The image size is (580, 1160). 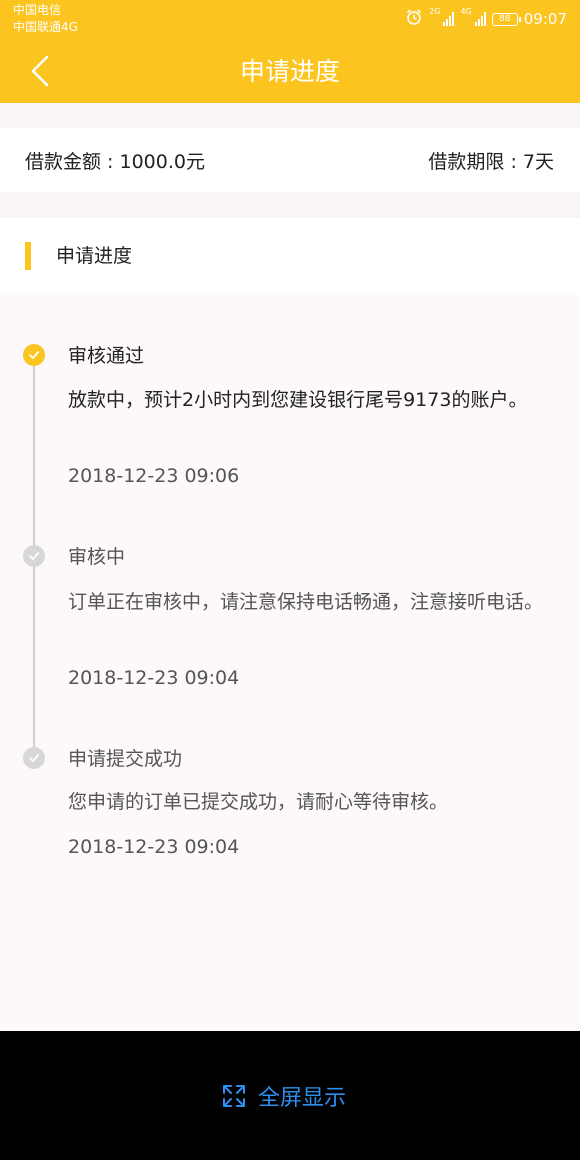 What do you see at coordinates (306, 602) in the screenshot?
I see `step-description: 订单正在审核中，请注意保持电话畅通，注意接听电话。` at bounding box center [306, 602].